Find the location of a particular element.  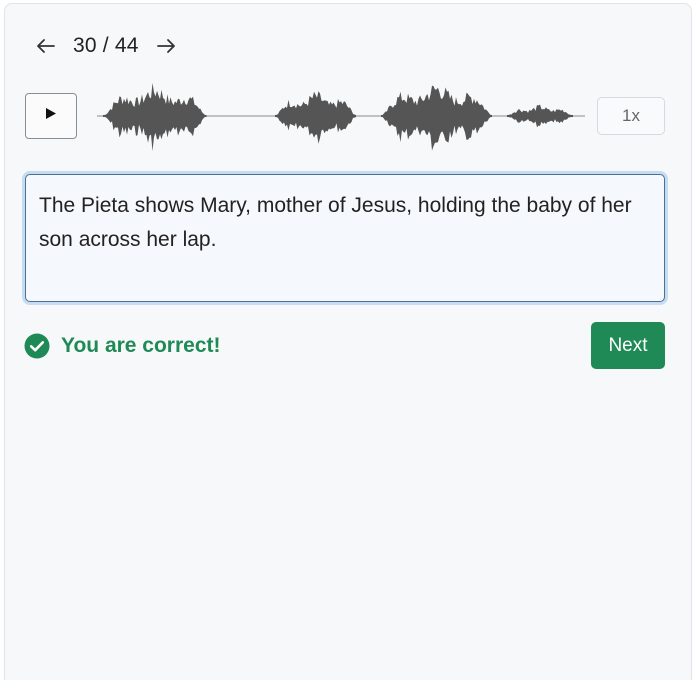

arrow-right-icon is located at coordinates (166, 46).